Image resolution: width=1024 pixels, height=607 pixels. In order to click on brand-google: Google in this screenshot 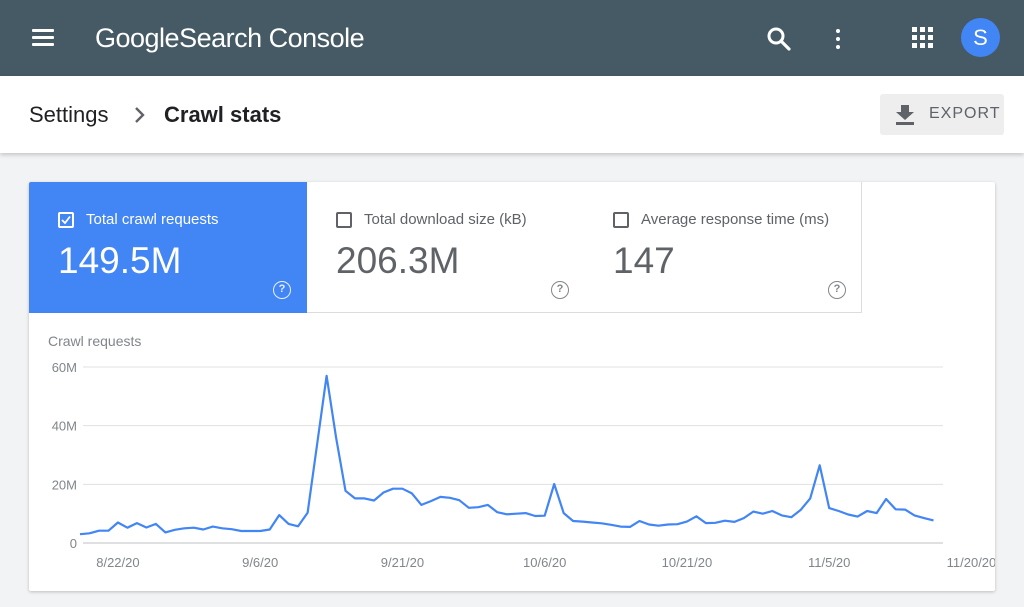, I will do `click(137, 38)`.